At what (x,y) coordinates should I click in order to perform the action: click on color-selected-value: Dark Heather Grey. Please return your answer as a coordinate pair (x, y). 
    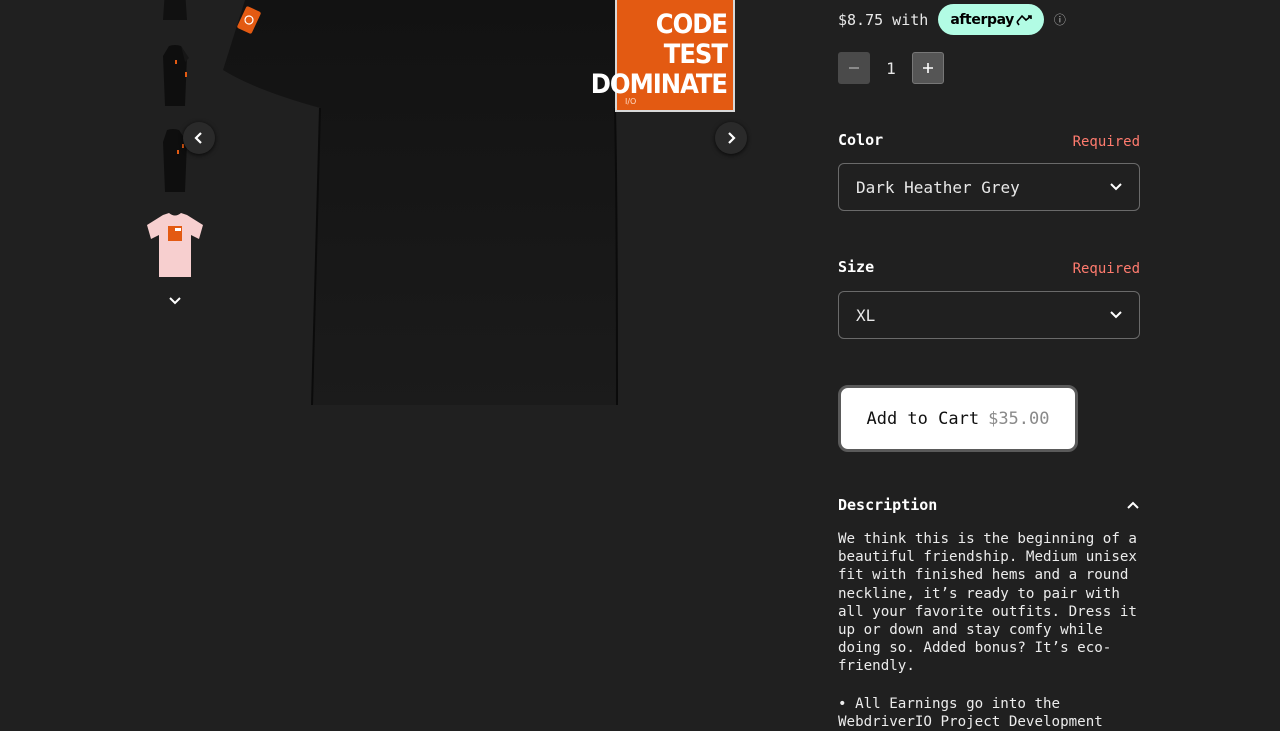
    Looking at the image, I should click on (938, 187).